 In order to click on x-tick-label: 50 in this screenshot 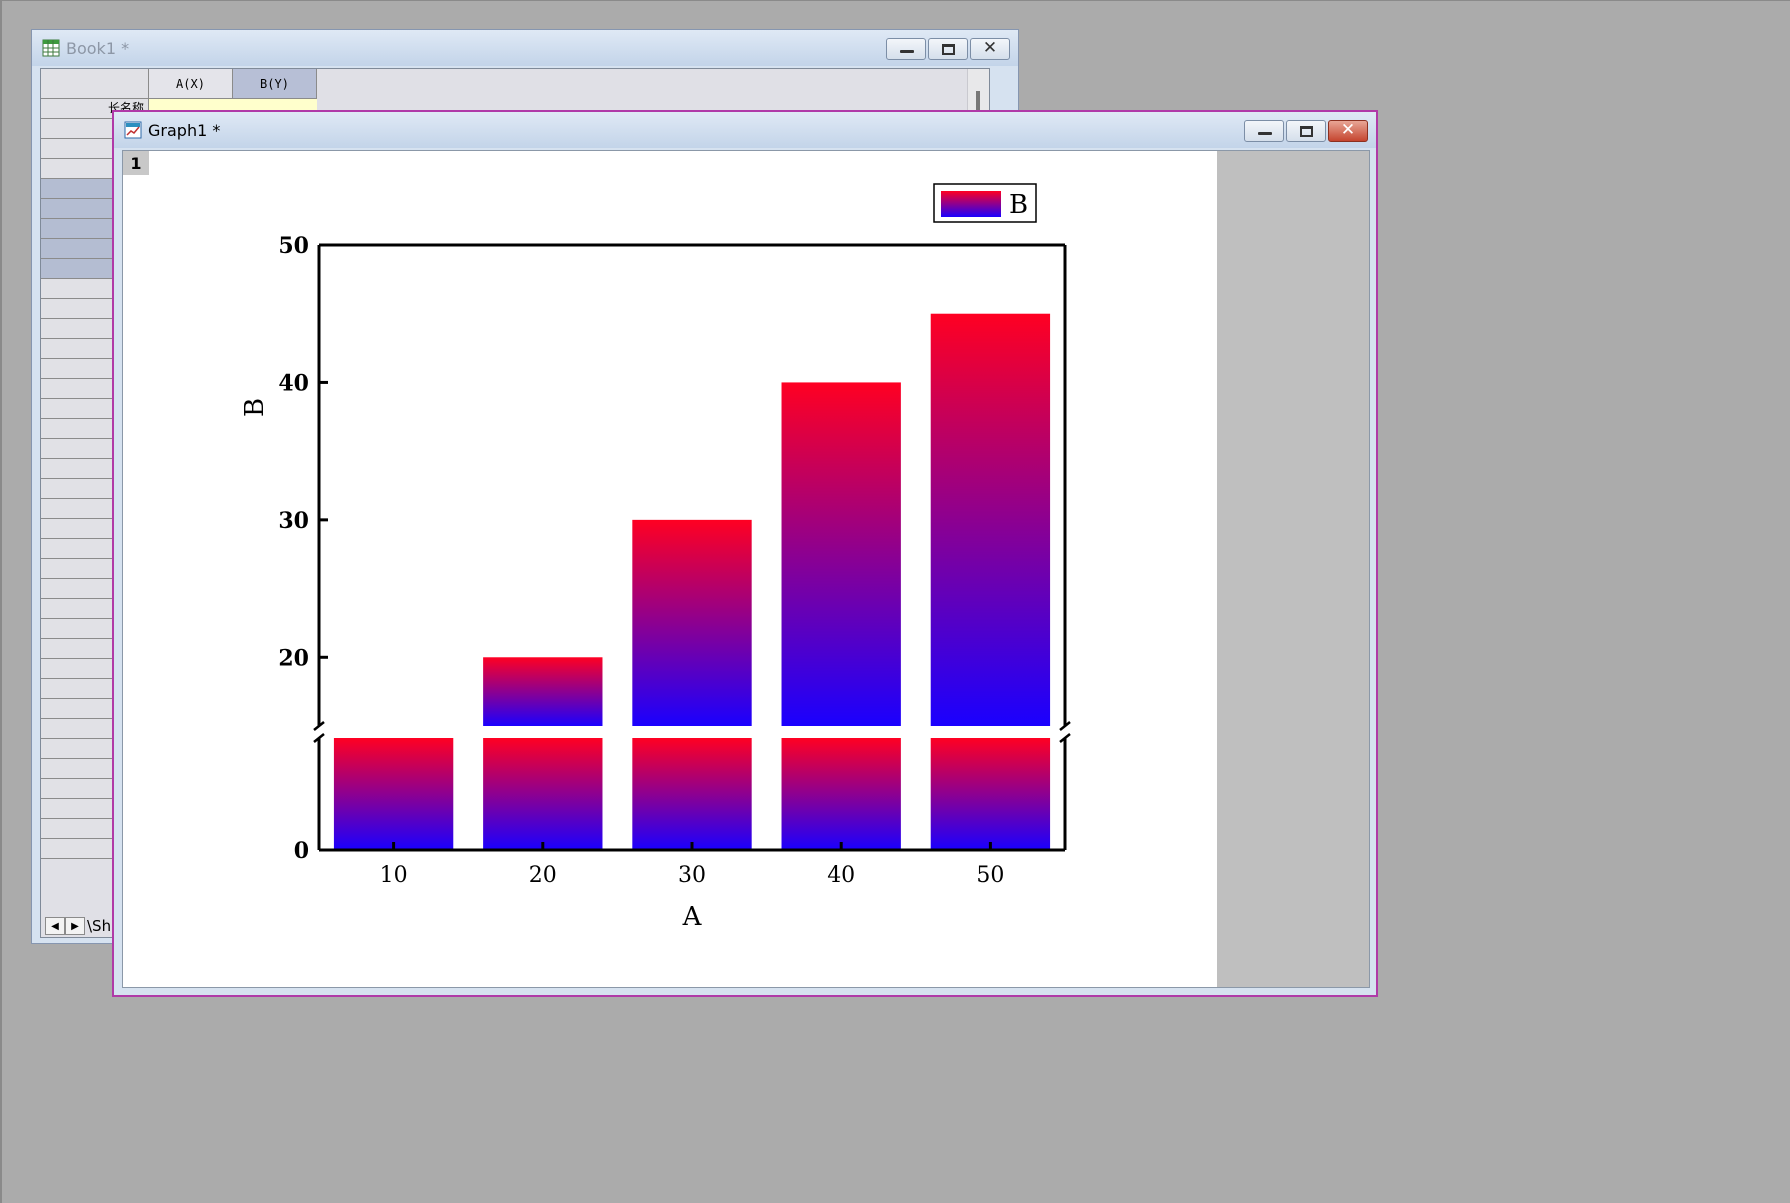, I will do `click(990, 875)`.